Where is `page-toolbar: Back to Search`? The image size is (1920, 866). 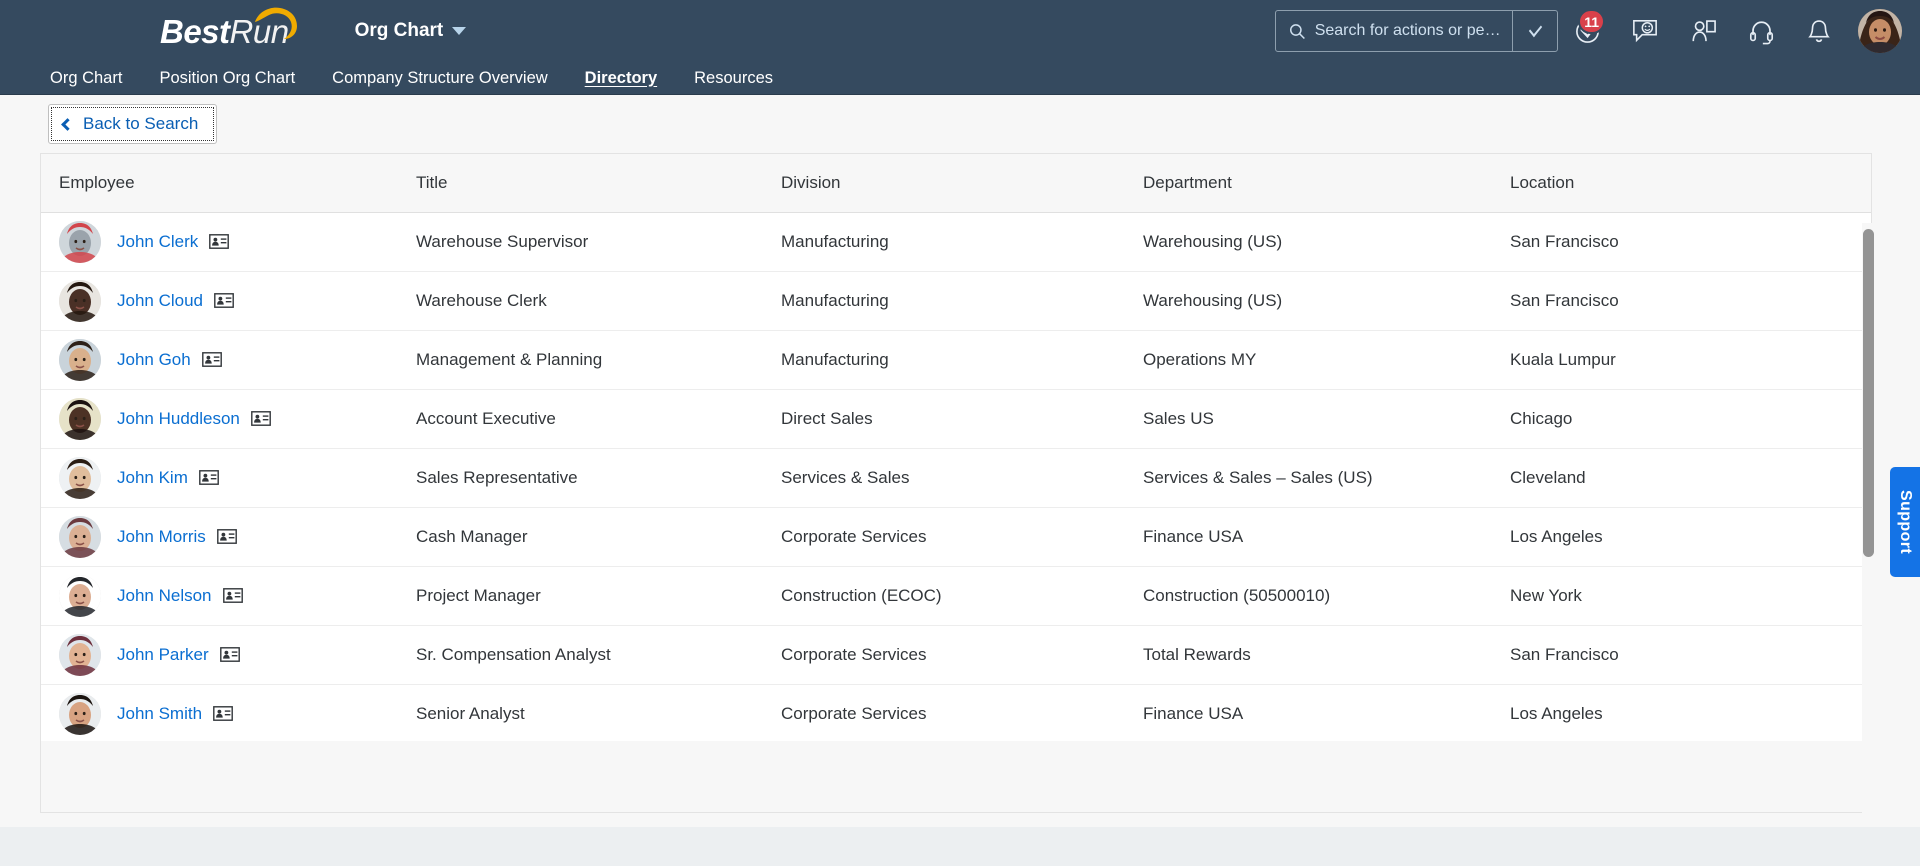
page-toolbar: Back to Search is located at coordinates (960, 124).